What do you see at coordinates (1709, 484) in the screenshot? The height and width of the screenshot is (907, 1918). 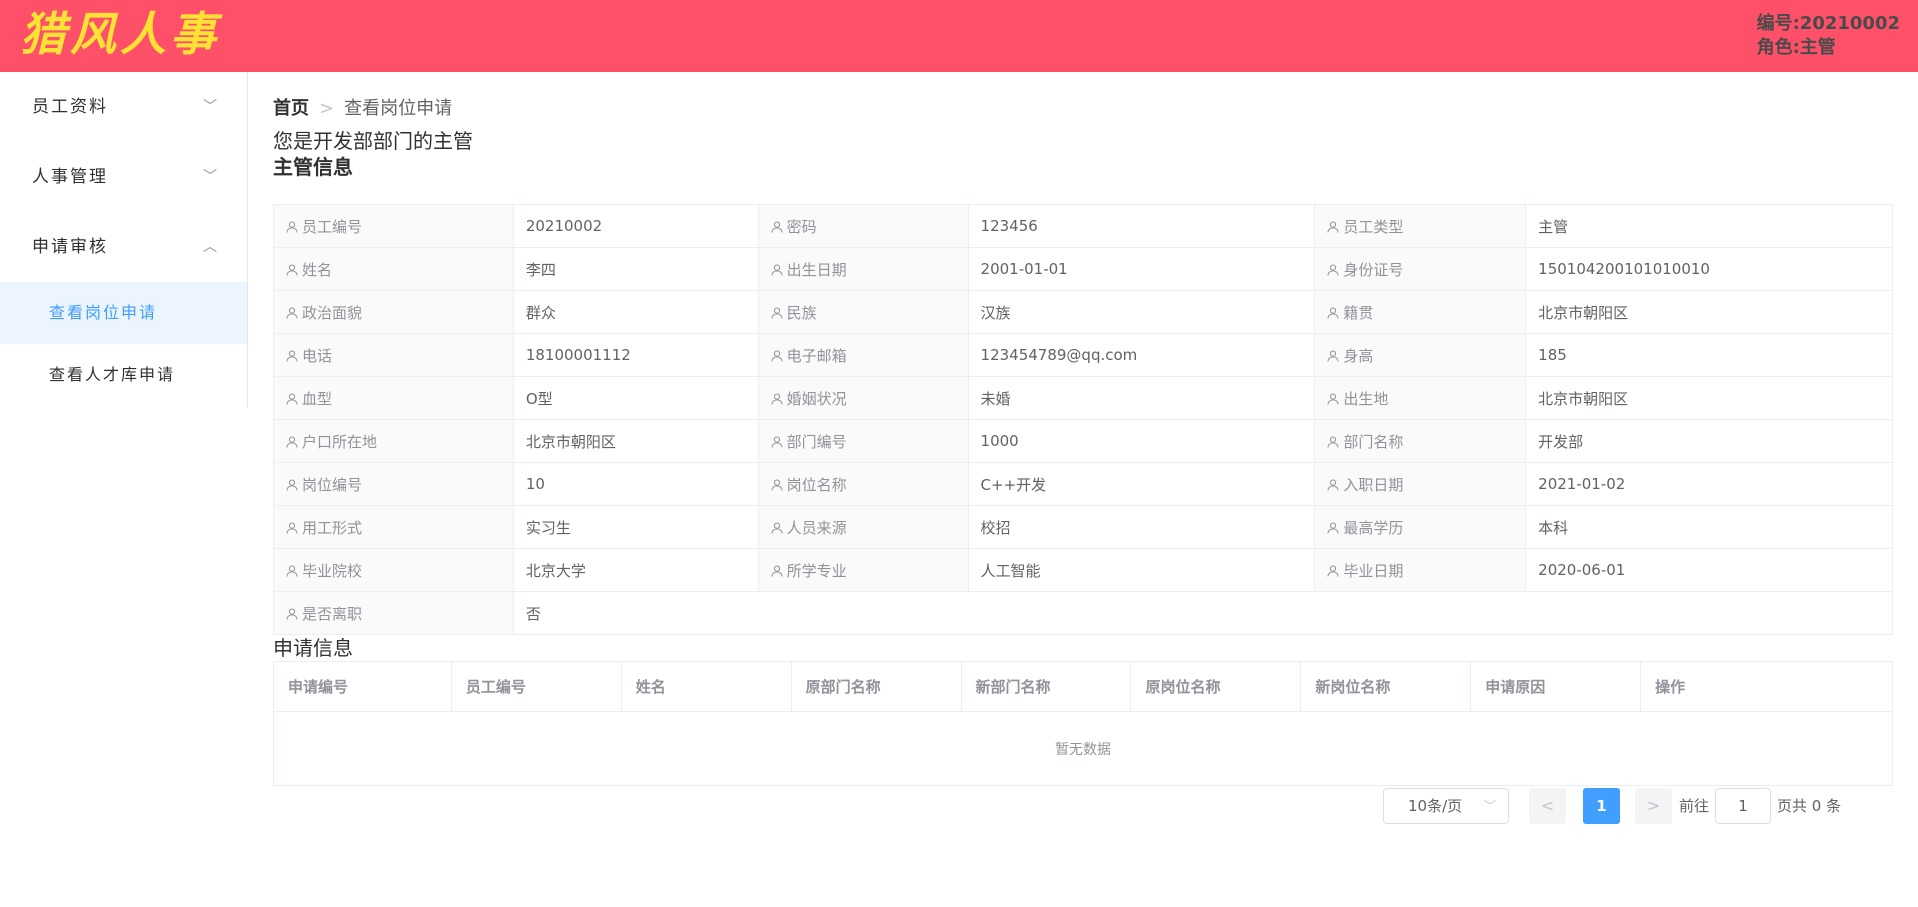 I see `detail-value: 2021-01-02` at bounding box center [1709, 484].